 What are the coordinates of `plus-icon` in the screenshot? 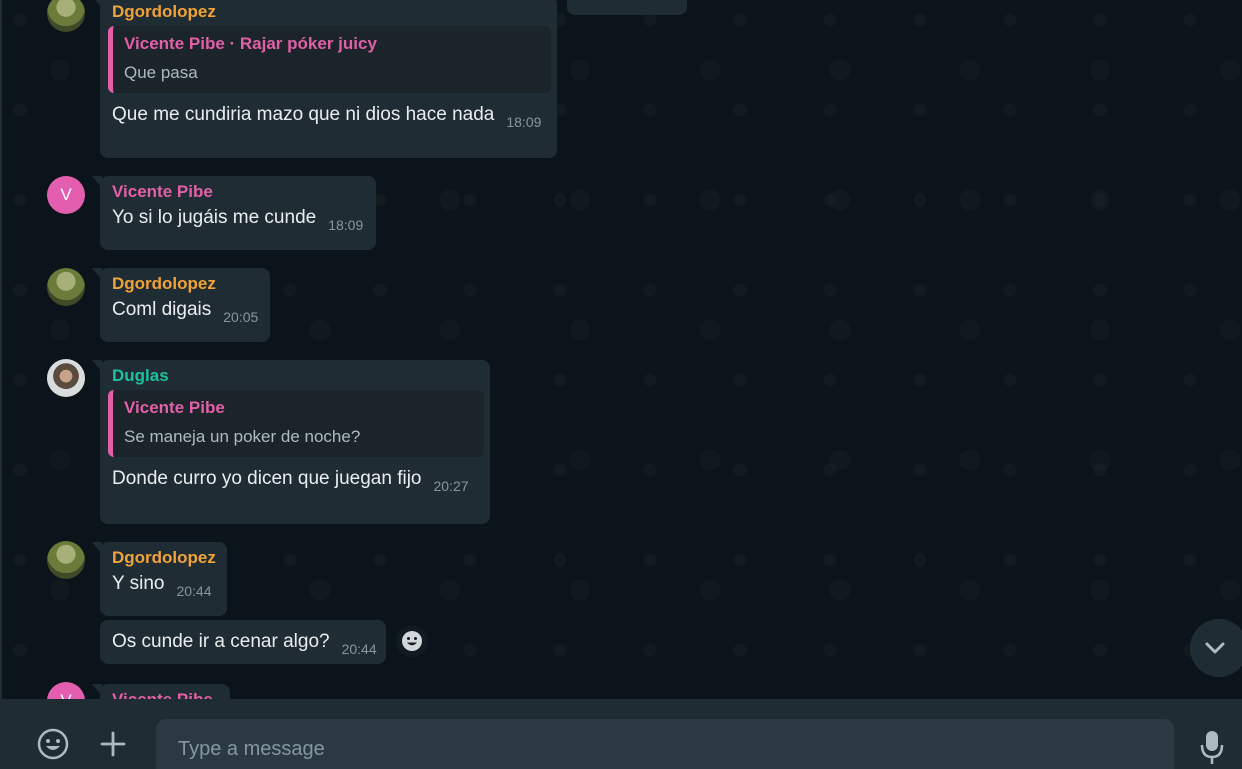 It's located at (113, 744).